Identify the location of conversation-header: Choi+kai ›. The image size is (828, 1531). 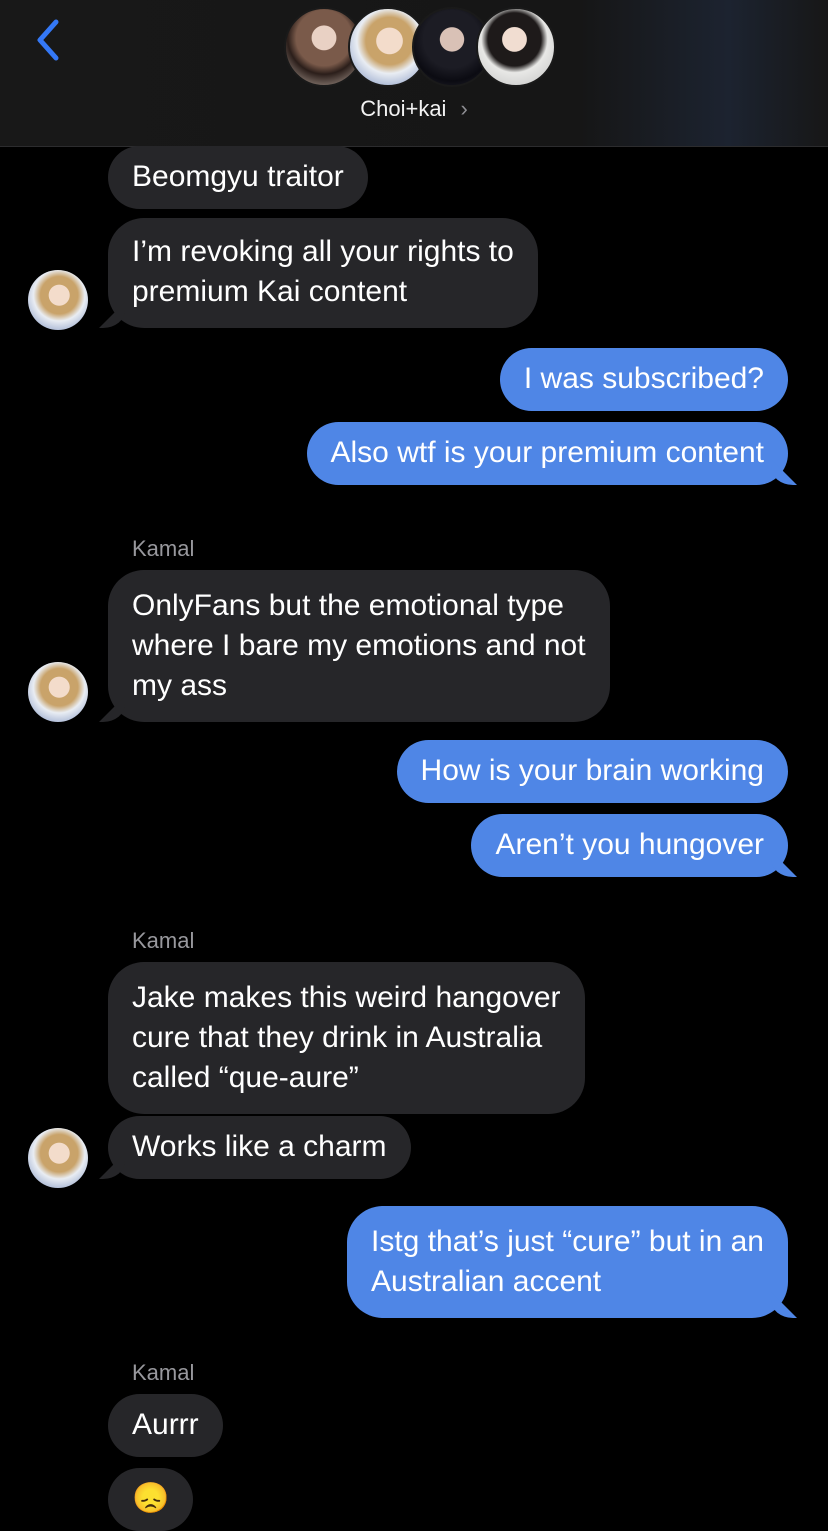
(414, 73).